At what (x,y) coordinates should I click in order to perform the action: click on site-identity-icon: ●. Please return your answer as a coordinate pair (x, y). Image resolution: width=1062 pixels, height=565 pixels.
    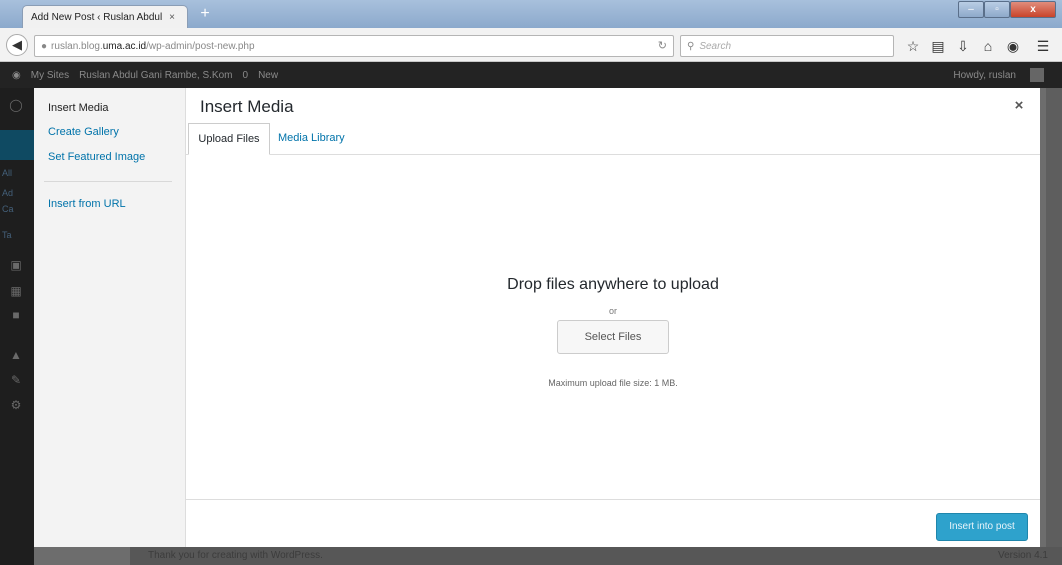
    Looking at the image, I should click on (44, 46).